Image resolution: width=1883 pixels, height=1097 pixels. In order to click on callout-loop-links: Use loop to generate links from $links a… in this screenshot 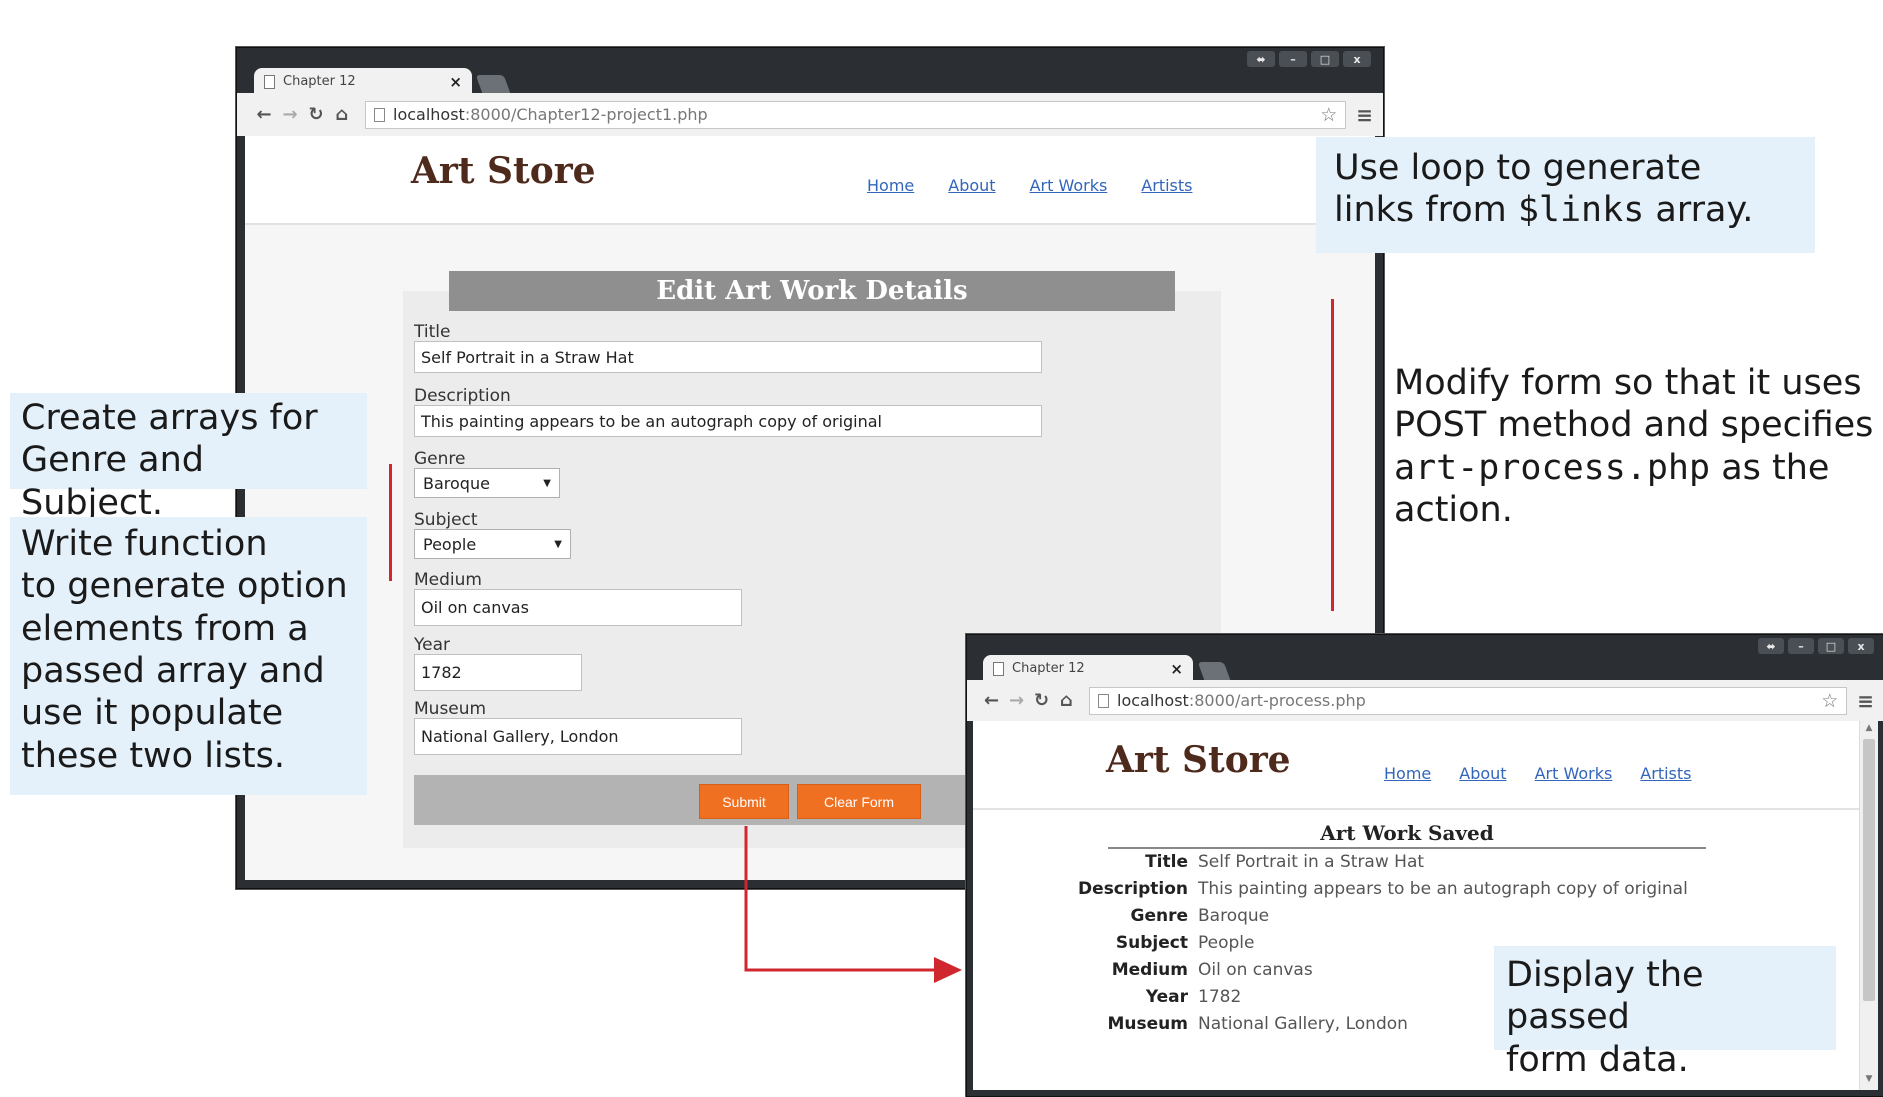, I will do `click(1565, 195)`.